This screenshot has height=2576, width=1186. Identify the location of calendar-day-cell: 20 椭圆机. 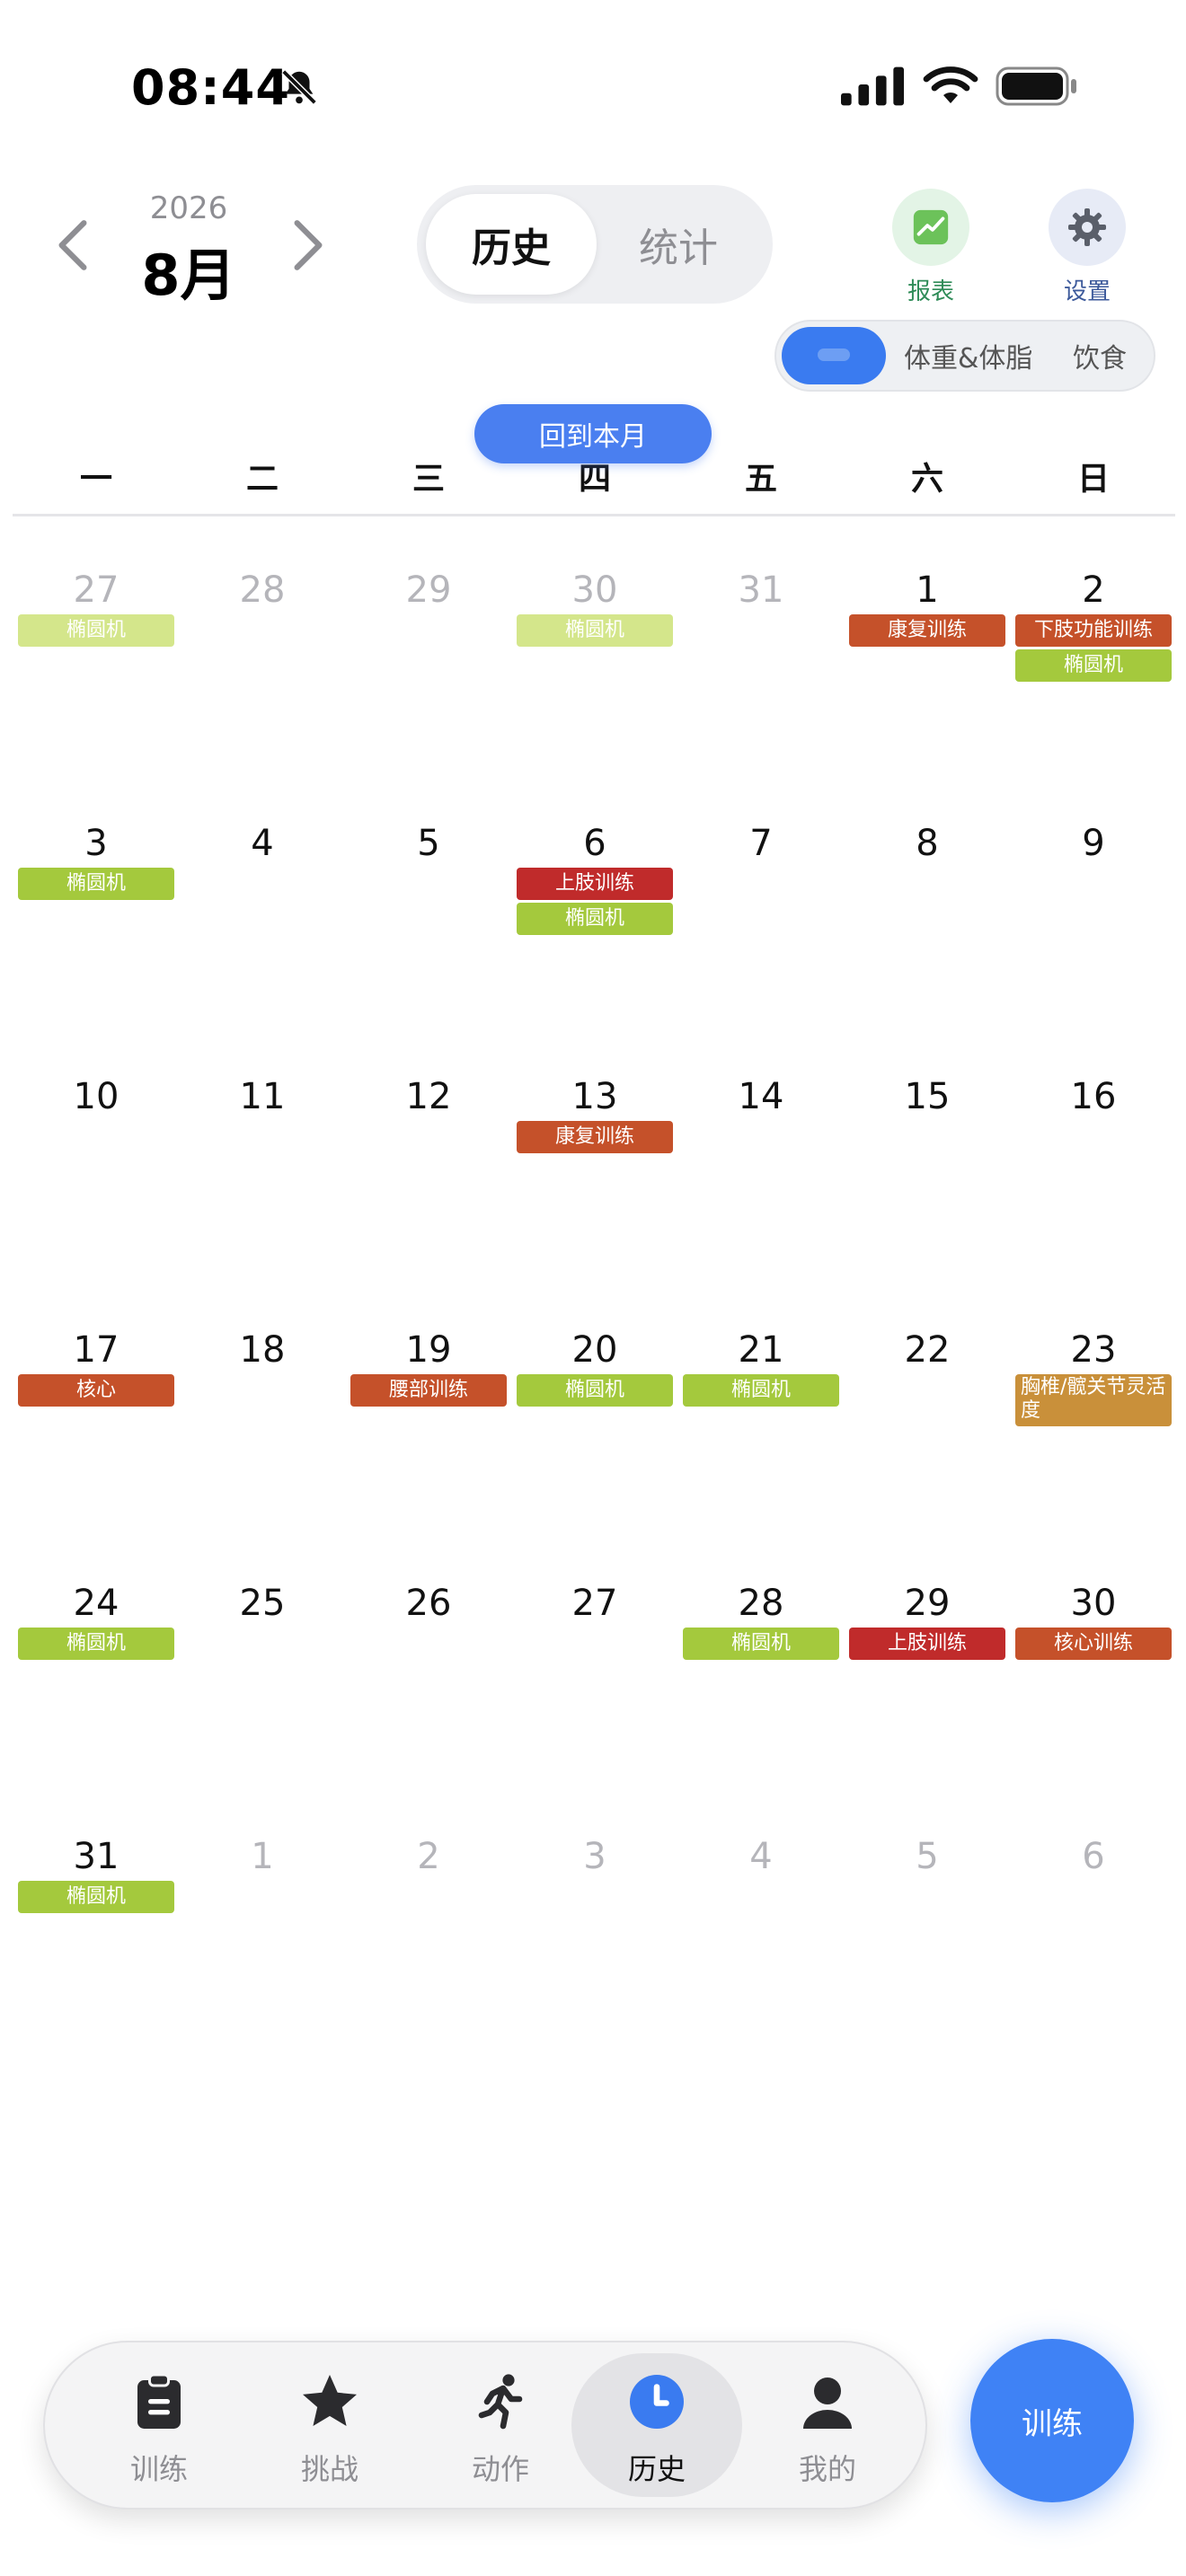
(594, 1411).